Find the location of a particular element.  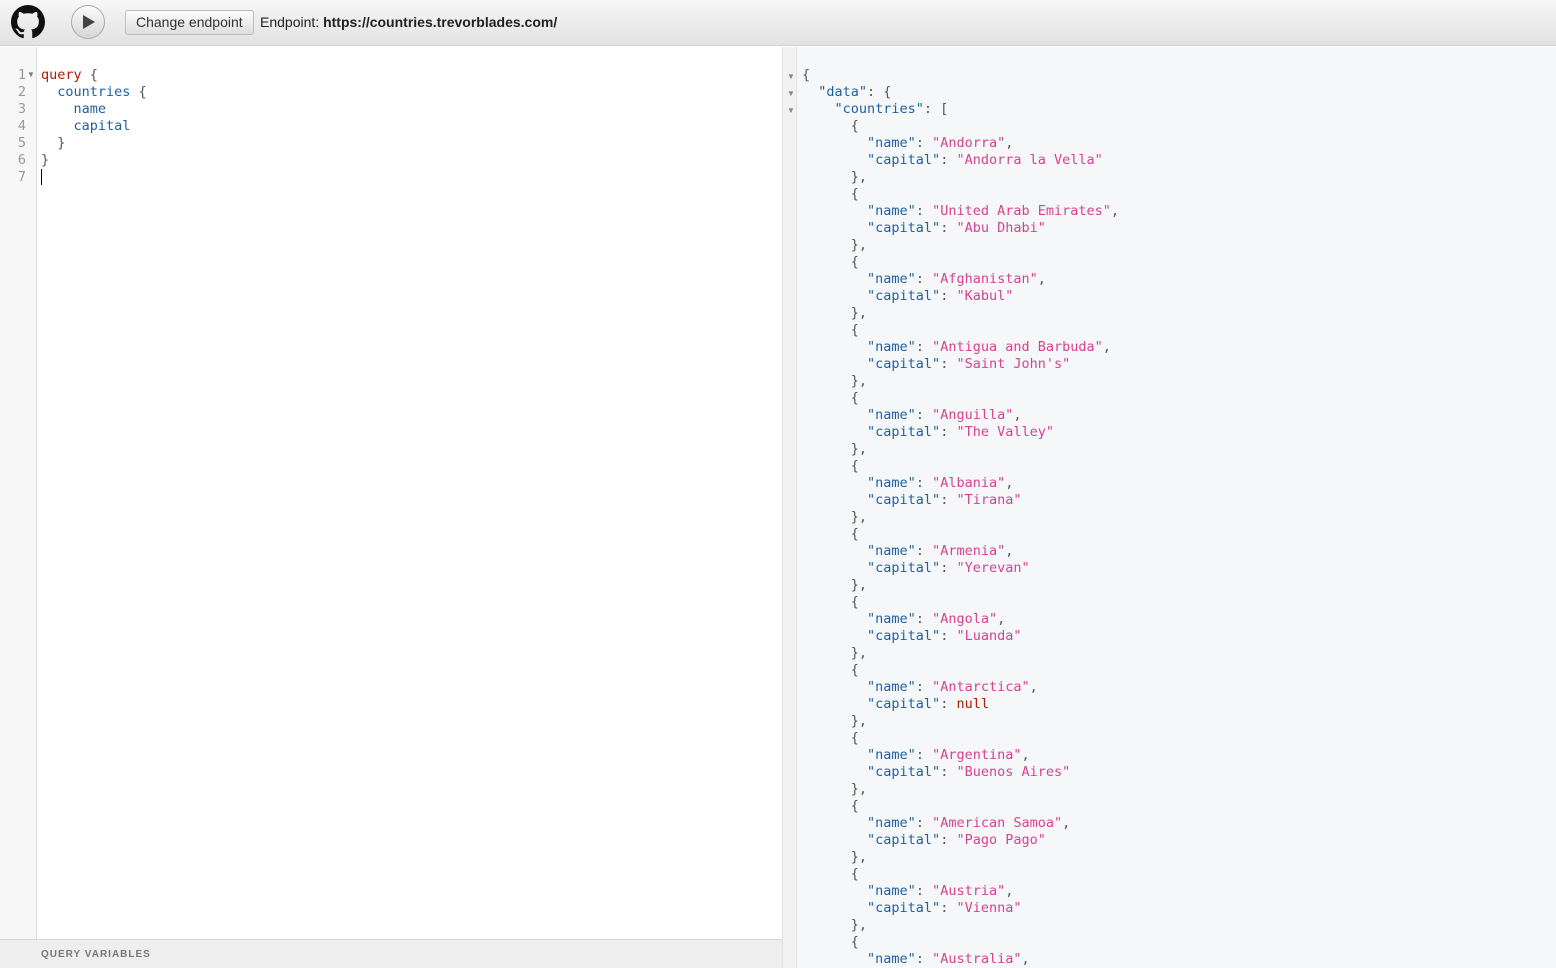

country-name: "Antarctica" is located at coordinates (981, 687).